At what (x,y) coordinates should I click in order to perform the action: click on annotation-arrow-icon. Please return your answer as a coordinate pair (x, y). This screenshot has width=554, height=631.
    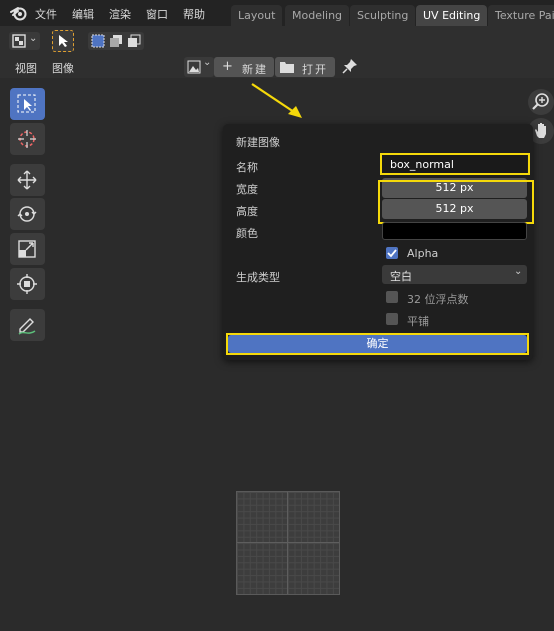
    Looking at the image, I should click on (276, 100).